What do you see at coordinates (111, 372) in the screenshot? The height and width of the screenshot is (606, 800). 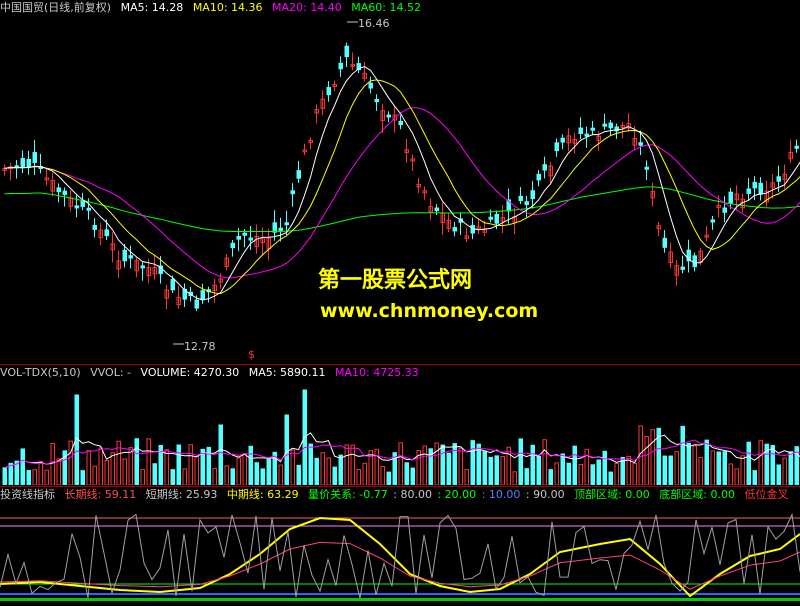 I see `vvol-value: VVOL: -` at bounding box center [111, 372].